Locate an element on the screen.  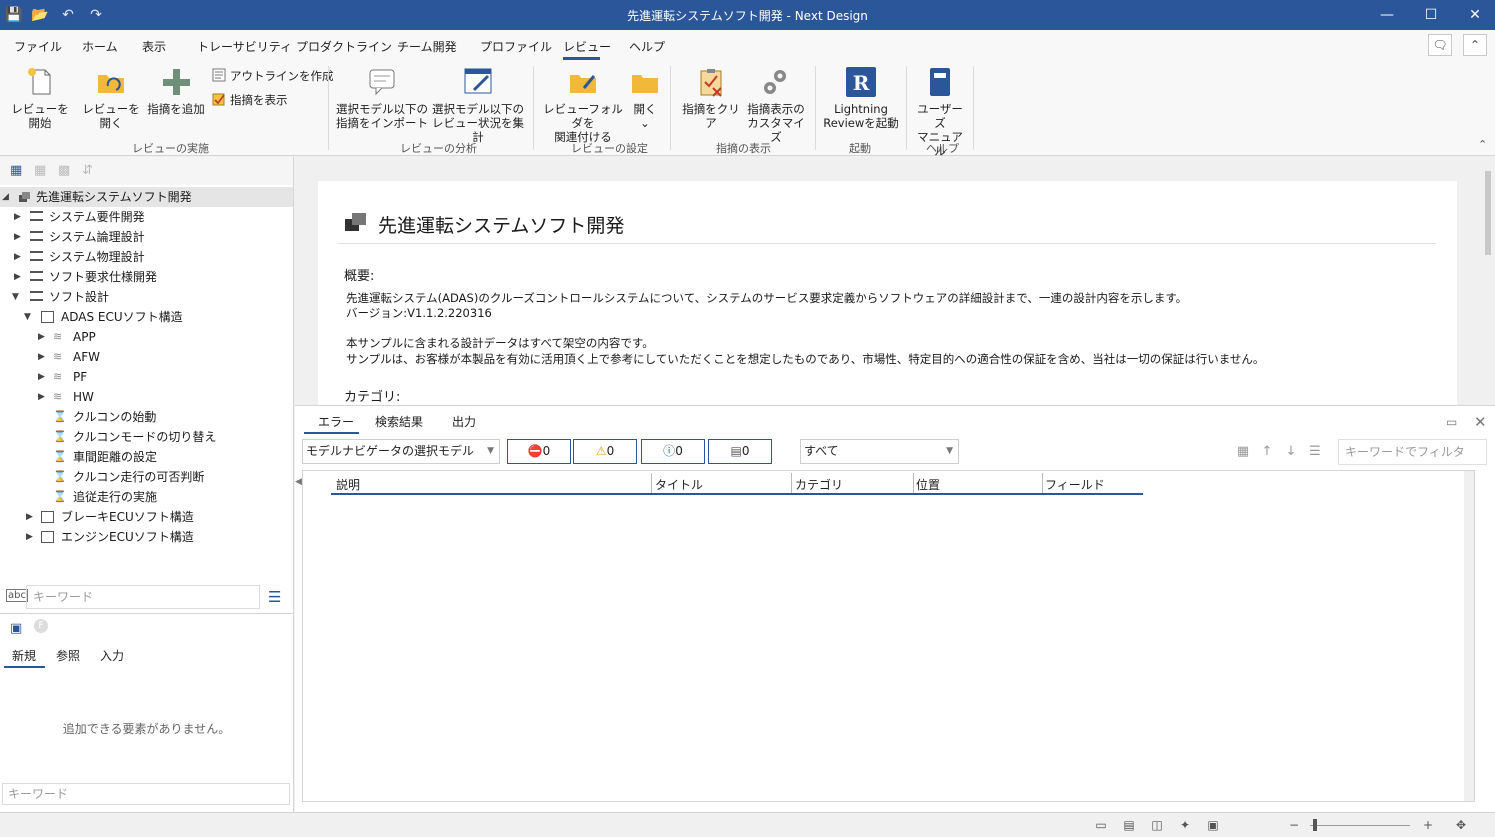
collapse-ribbon-icon: ⌃ is located at coordinates (1475, 45).